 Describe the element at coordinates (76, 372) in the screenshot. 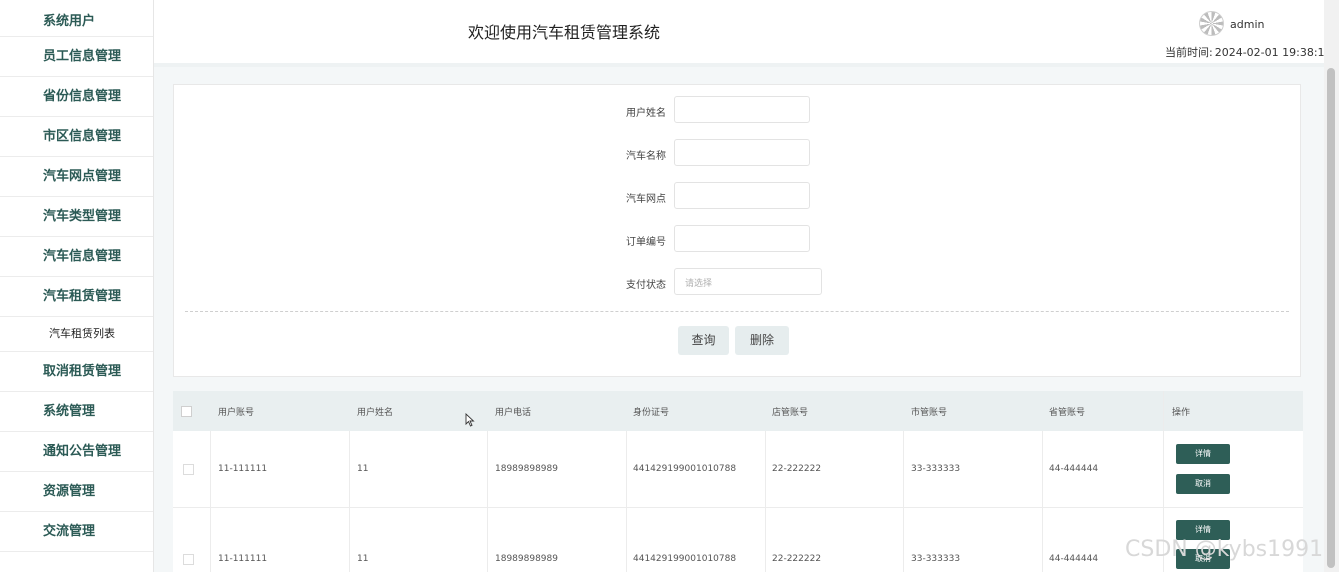

I see `sidebar-item-cancel-rental: 取消租赁管理` at that location.